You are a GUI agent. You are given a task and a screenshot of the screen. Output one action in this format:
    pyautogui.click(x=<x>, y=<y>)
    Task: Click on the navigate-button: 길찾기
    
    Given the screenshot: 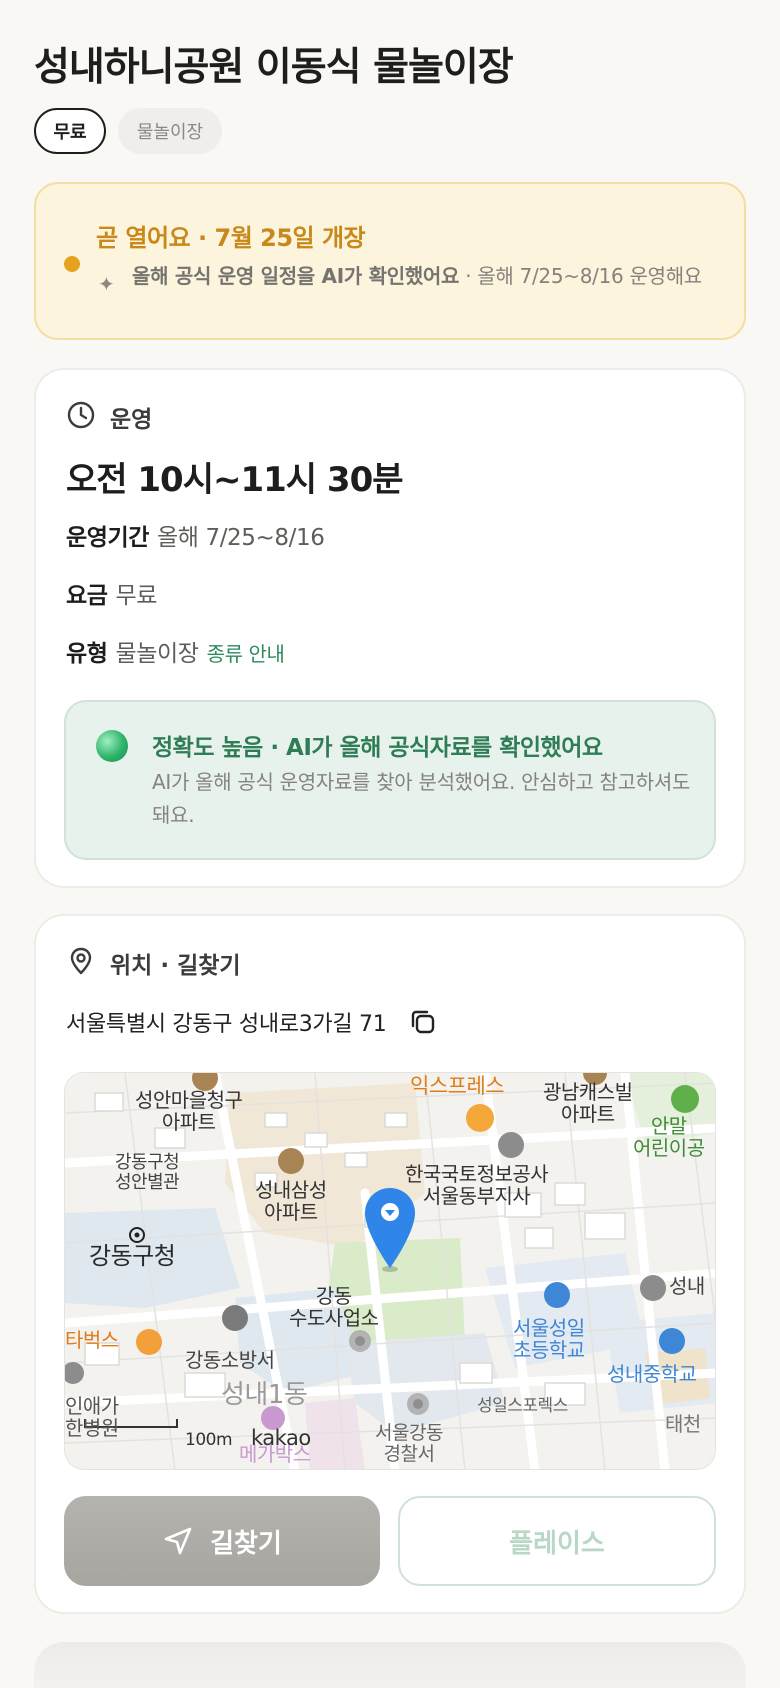 What is the action you would take?
    pyautogui.click(x=222, y=1541)
    